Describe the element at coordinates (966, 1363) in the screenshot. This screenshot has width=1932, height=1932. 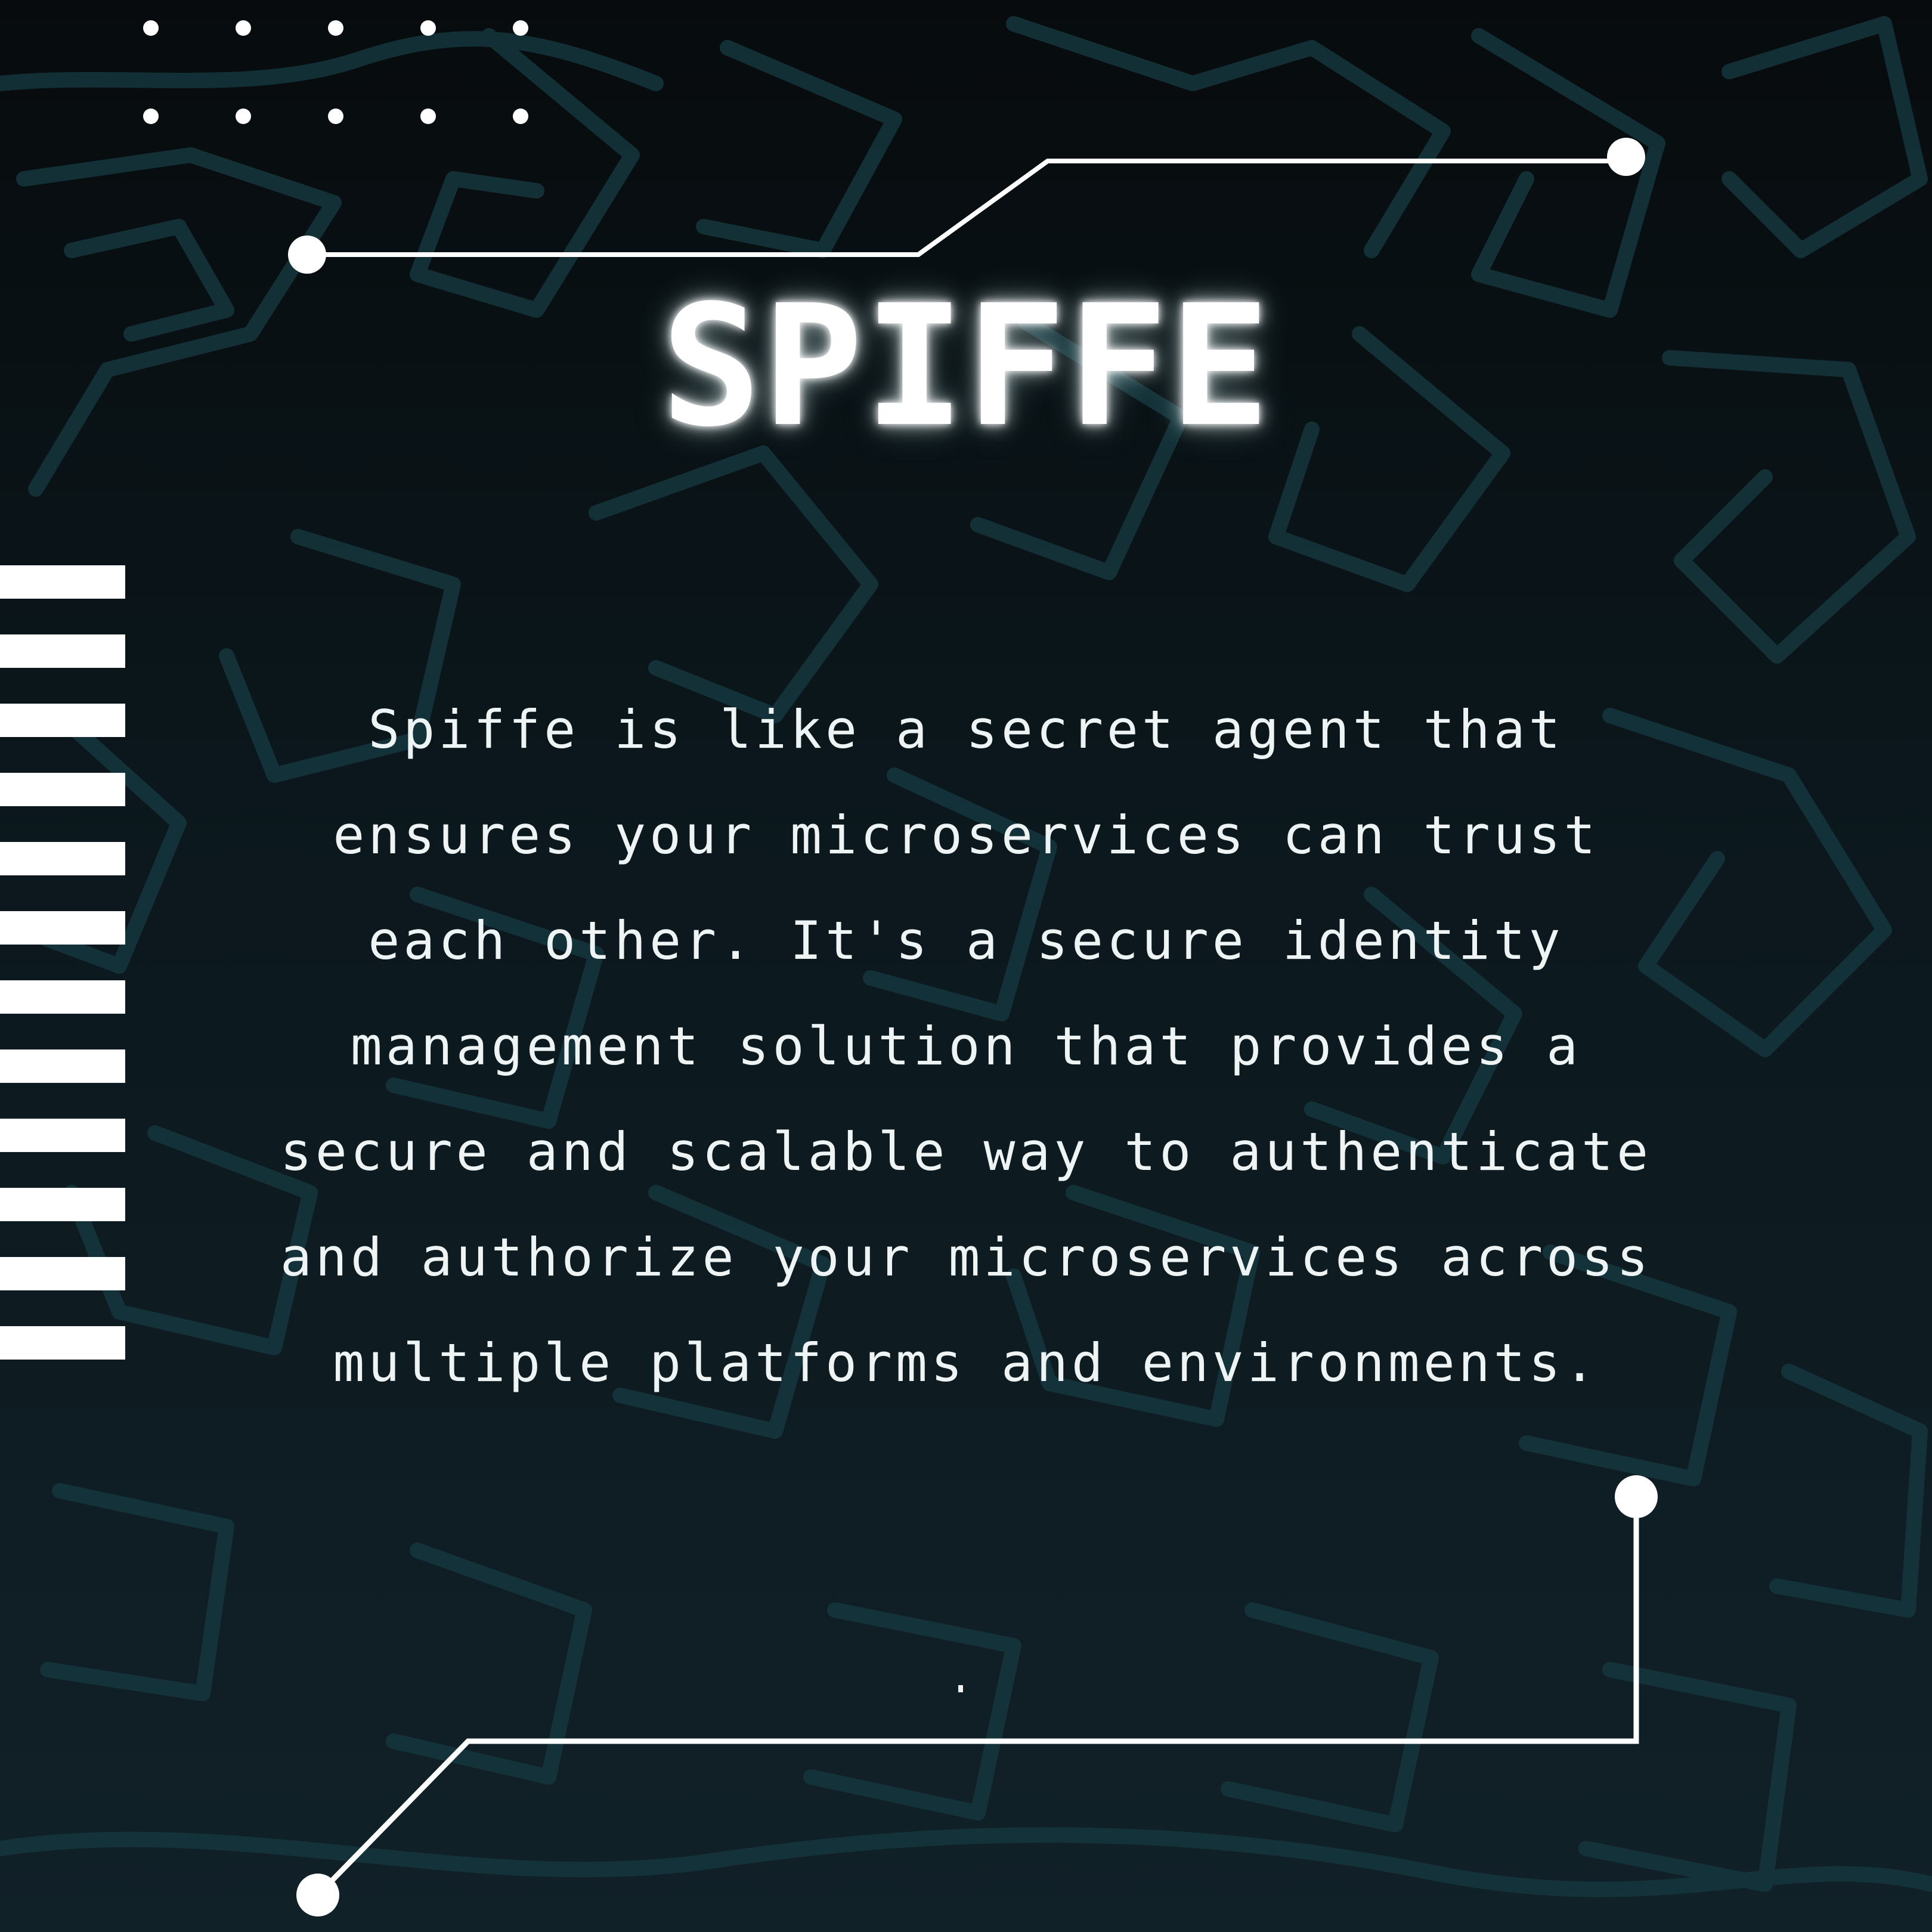
I see `description-line: multiple platforms and environments.` at that location.